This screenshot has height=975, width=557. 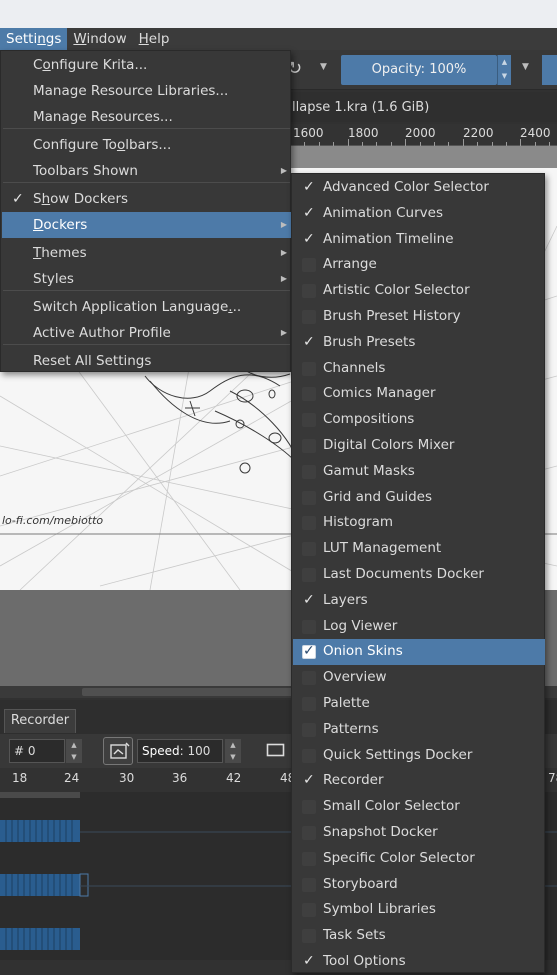 I want to click on dockers-menu-item-recorder: ✓ Recorder, so click(x=419, y=781).